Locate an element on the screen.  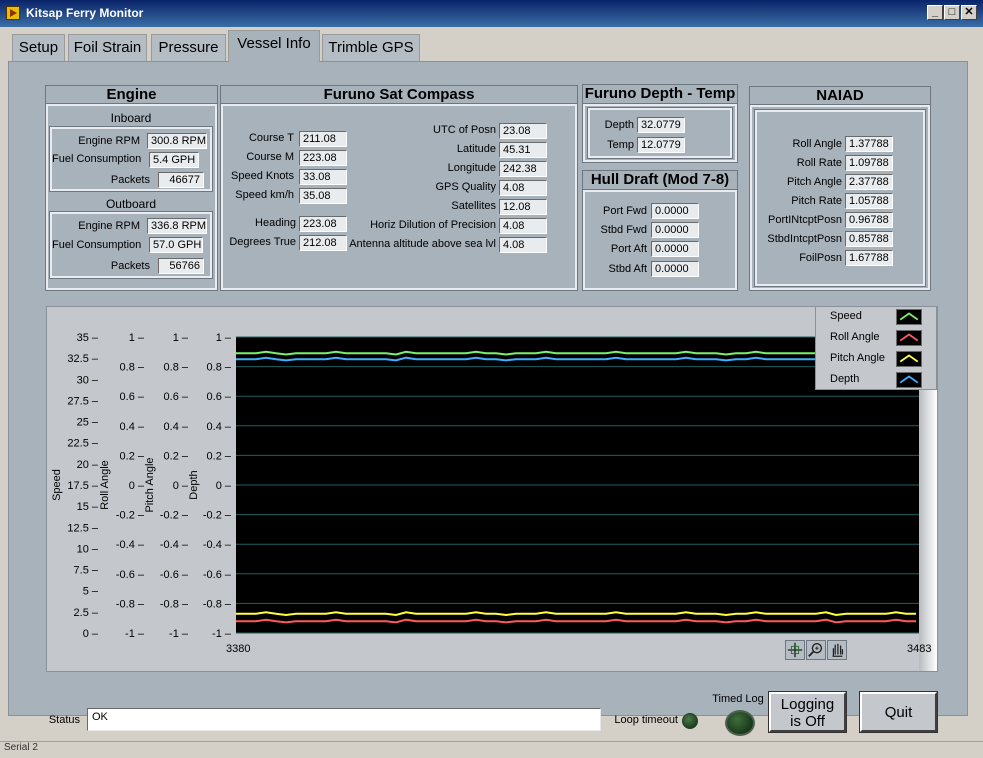
stbd-fwd-value: 0.0000 is located at coordinates (675, 230).